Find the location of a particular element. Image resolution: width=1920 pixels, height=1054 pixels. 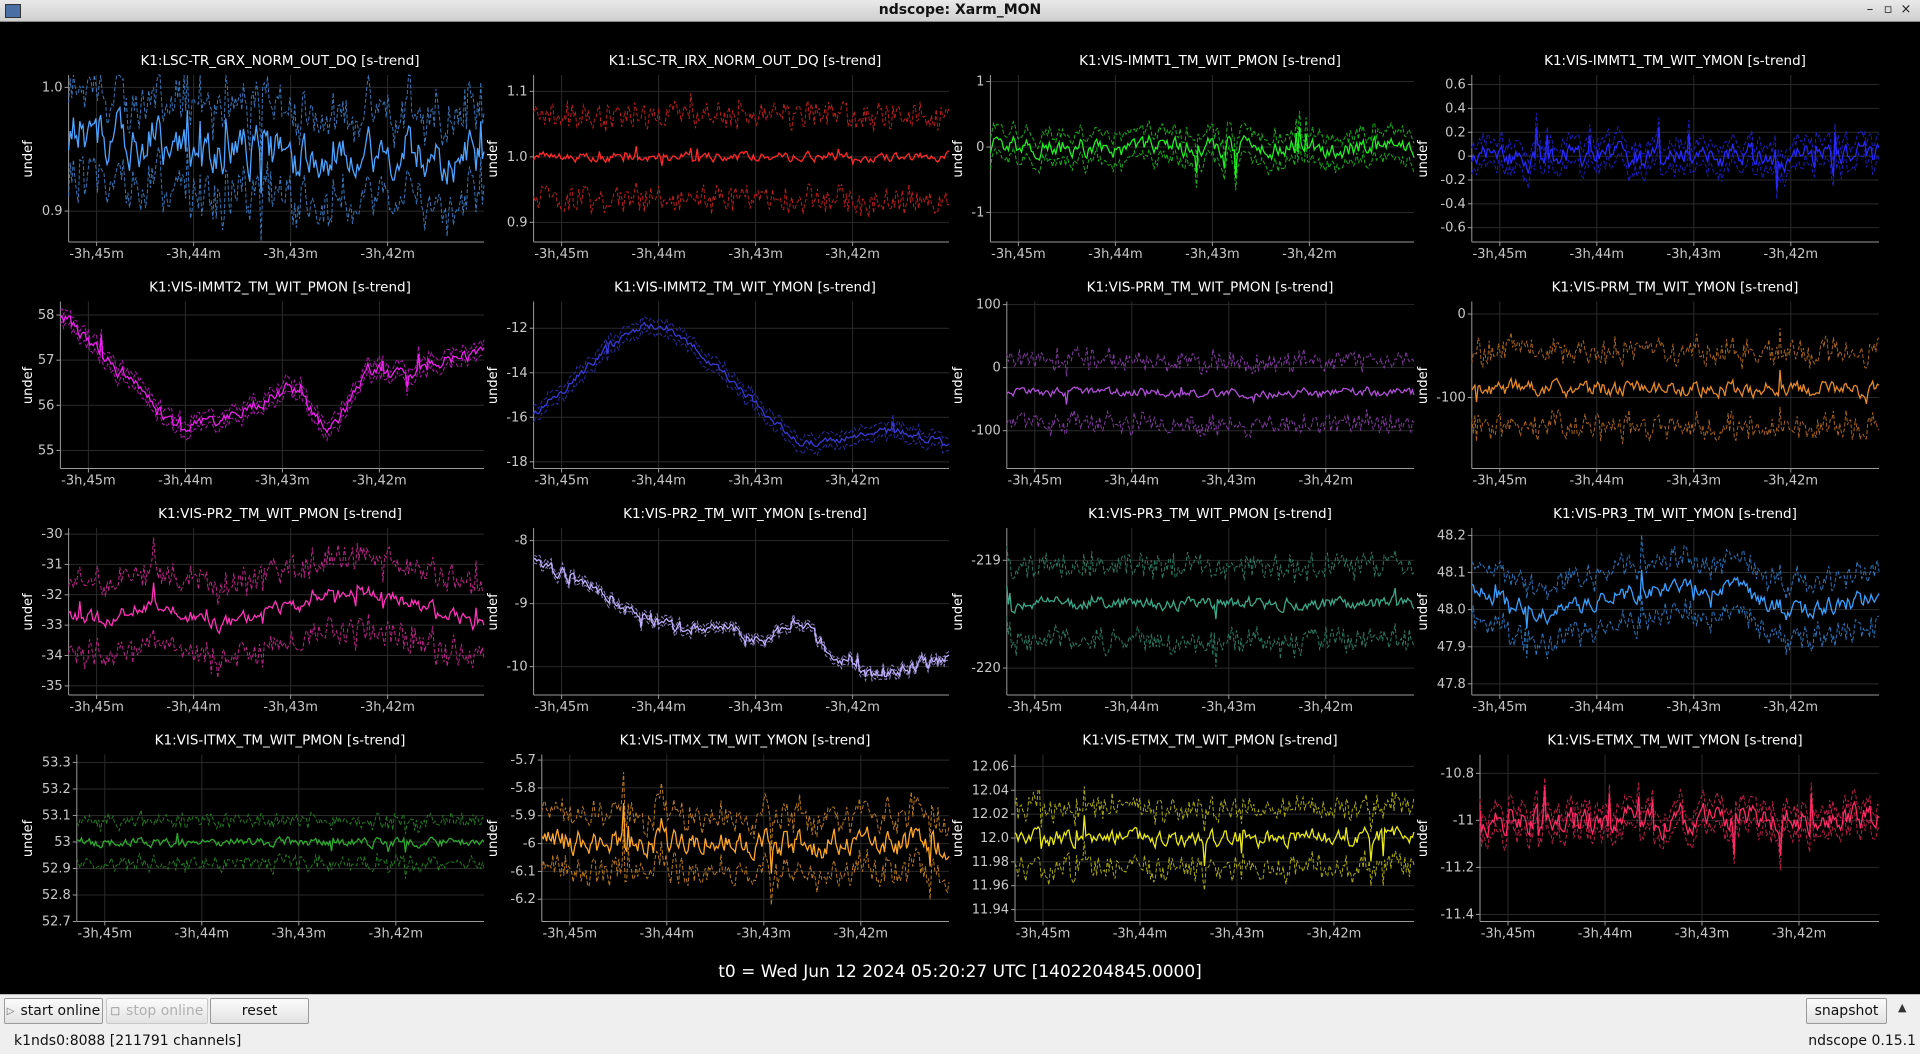

y-tick-label: -9 is located at coordinates (521, 604).